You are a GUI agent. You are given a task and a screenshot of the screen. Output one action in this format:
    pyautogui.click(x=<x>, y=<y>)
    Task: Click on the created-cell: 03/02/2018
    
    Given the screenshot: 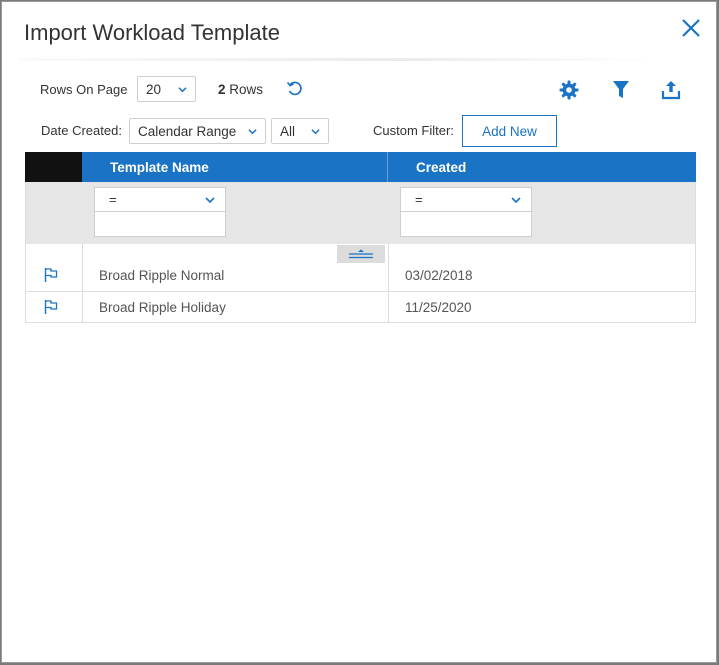 What is the action you would take?
    pyautogui.click(x=439, y=275)
    